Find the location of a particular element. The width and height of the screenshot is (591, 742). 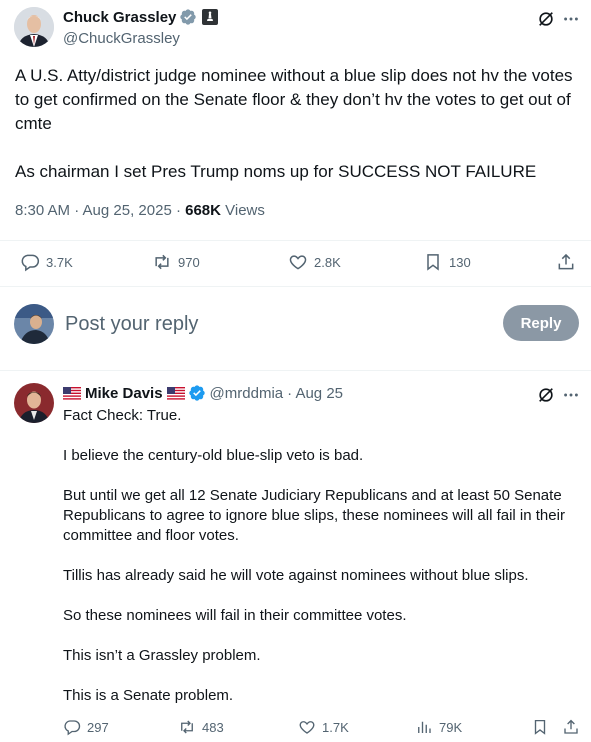

bookmark-count: 130 is located at coordinates (460, 262).